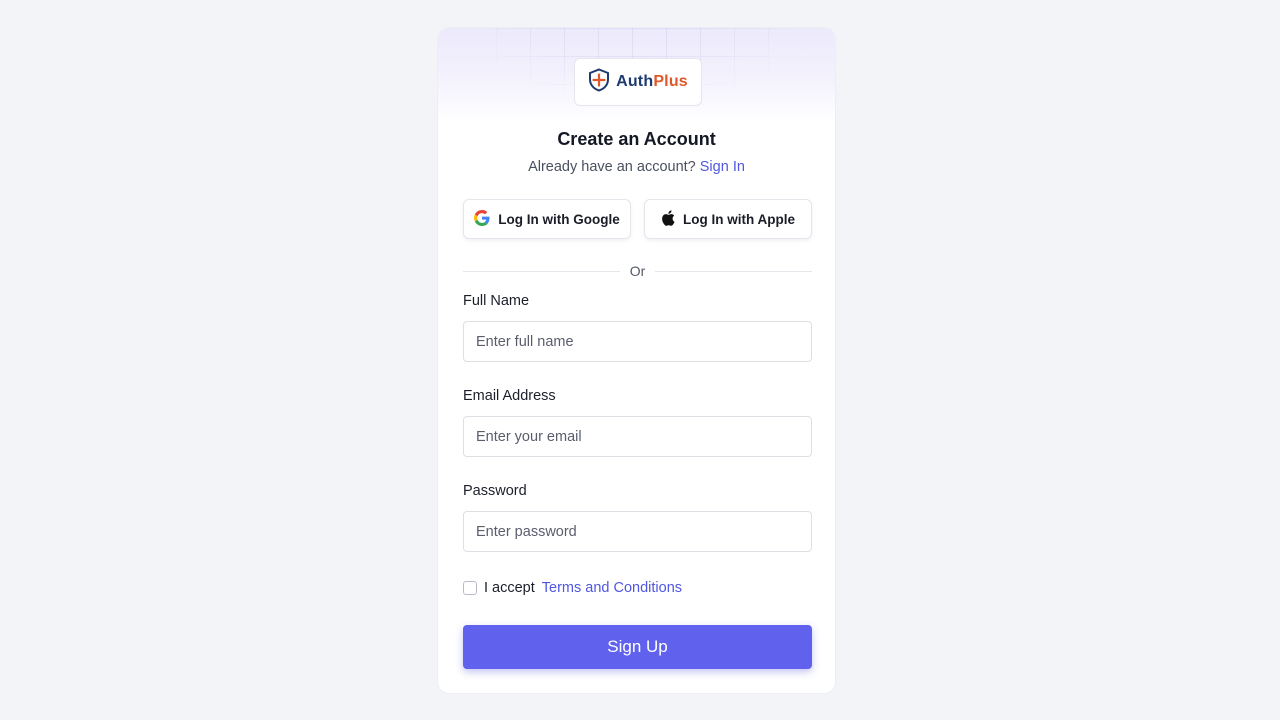  Describe the element at coordinates (637, 647) in the screenshot. I see `sign-up-button: Sign Up` at that location.